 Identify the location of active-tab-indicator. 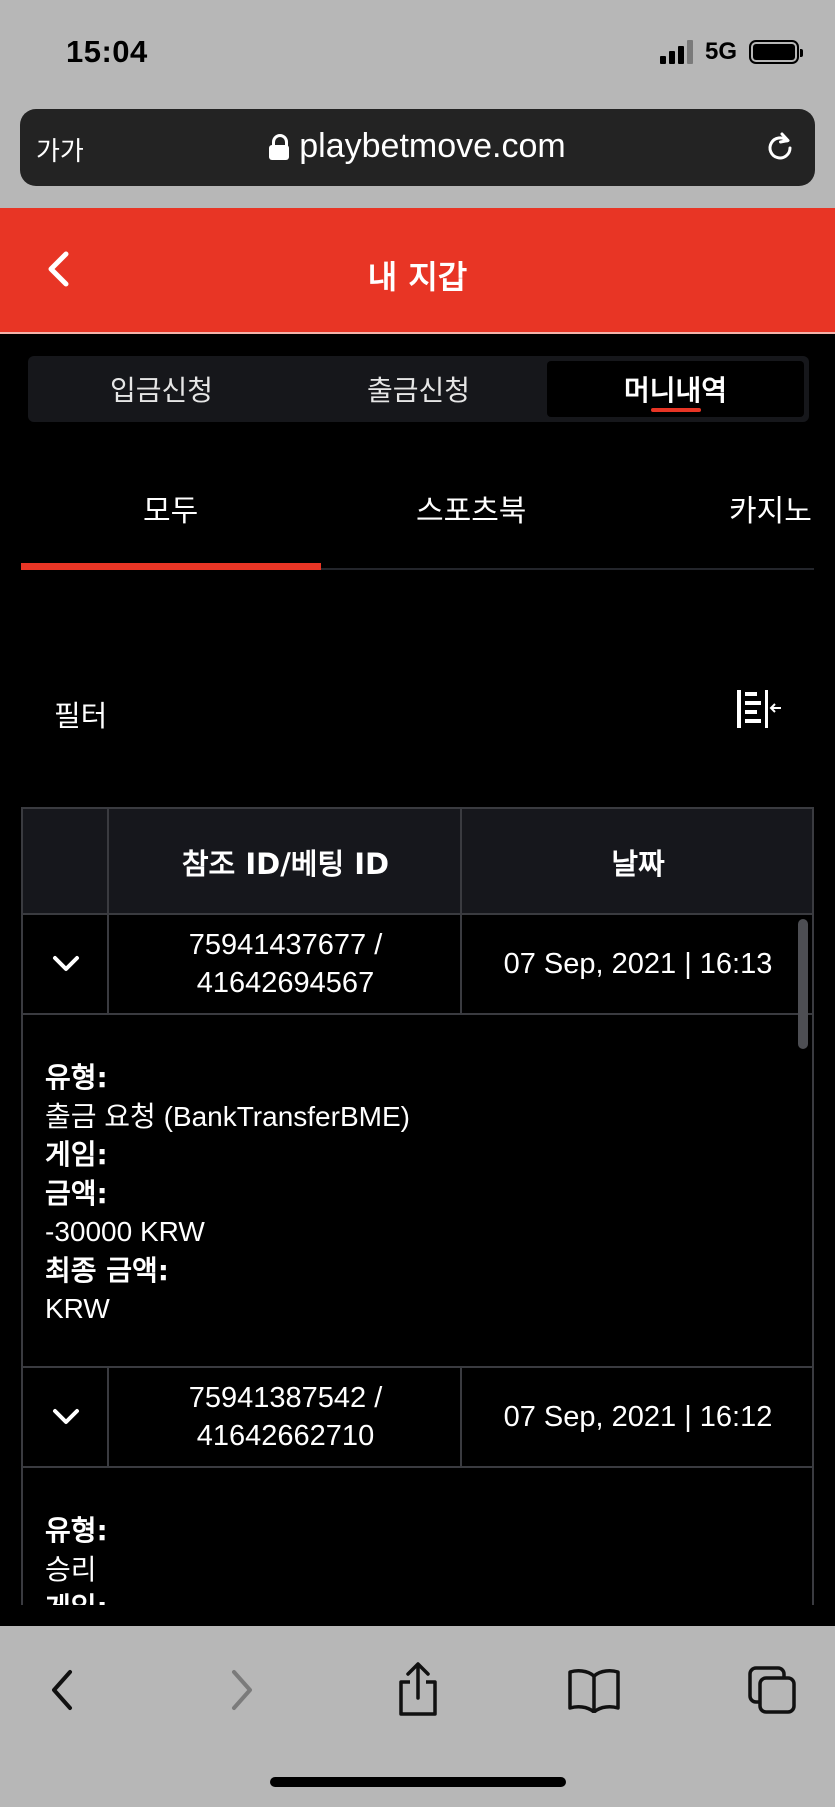
(171, 566).